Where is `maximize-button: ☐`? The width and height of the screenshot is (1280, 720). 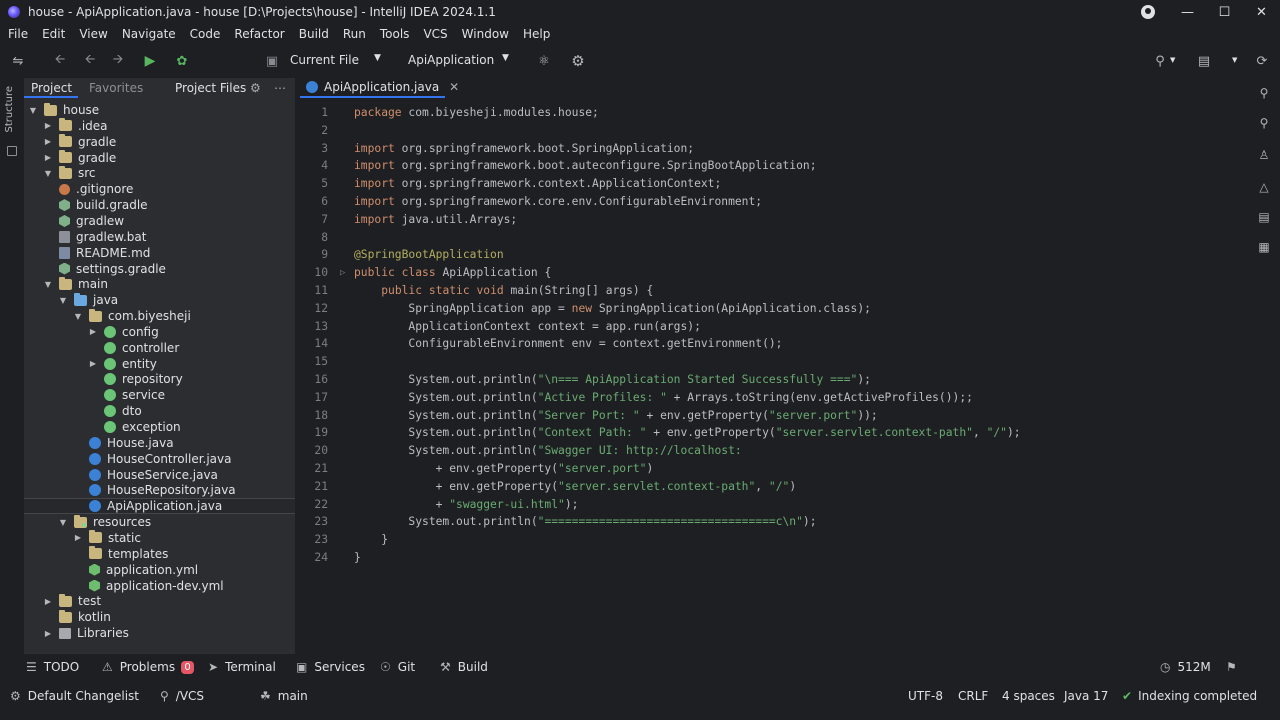 maximize-button: ☐ is located at coordinates (1224, 12).